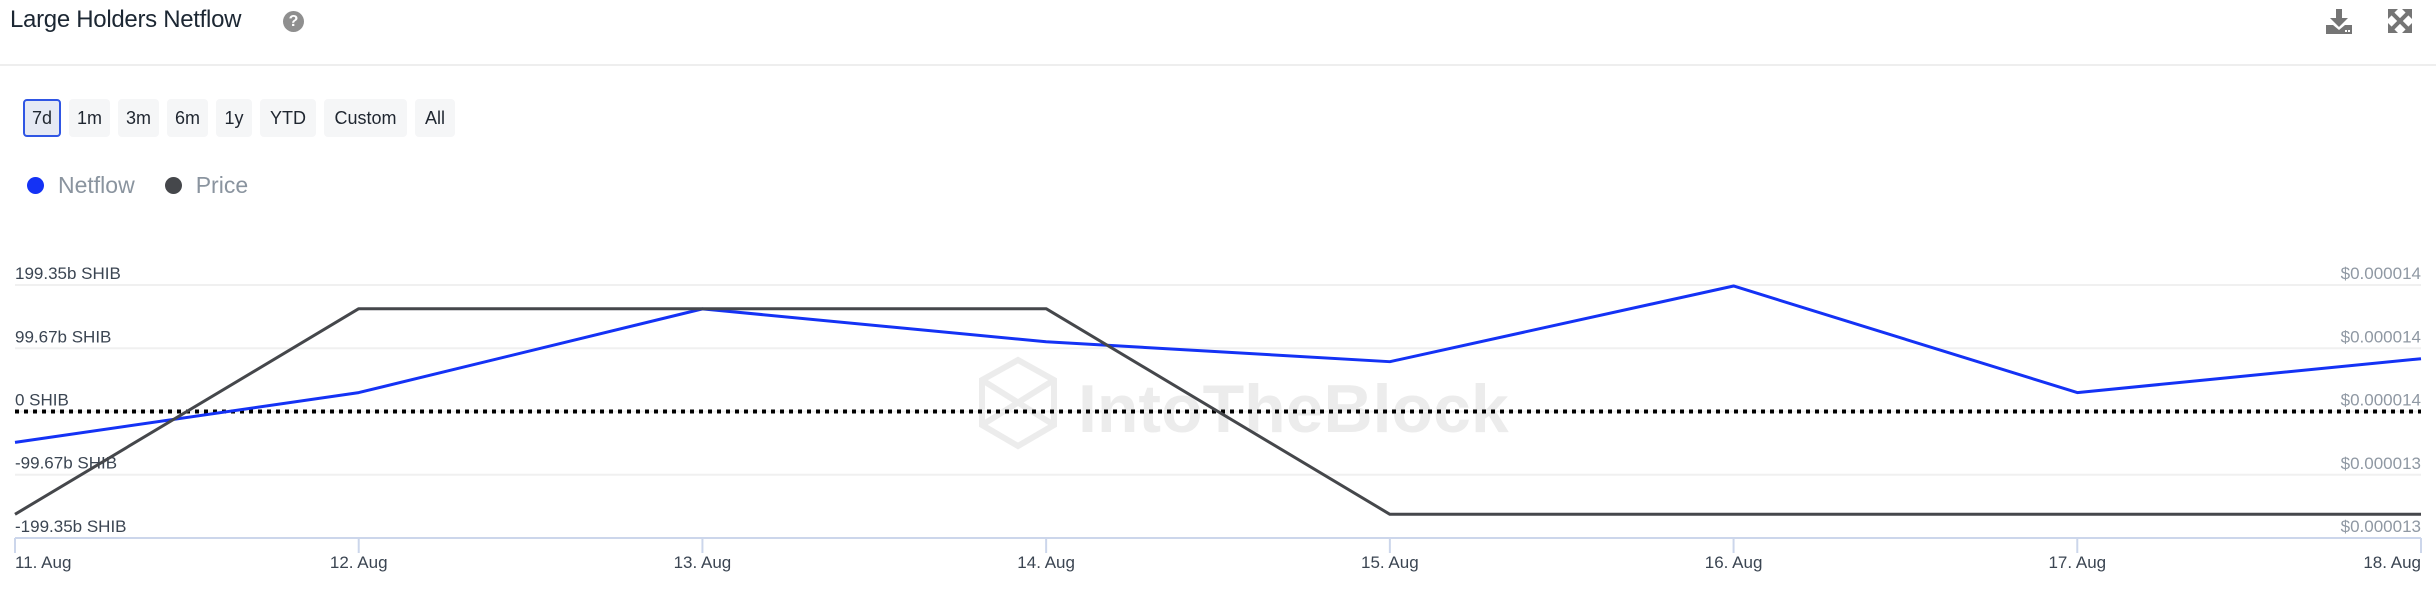 The image size is (2436, 590). What do you see at coordinates (42, 400) in the screenshot?
I see `y-axis-left-label: 0 SHIB` at bounding box center [42, 400].